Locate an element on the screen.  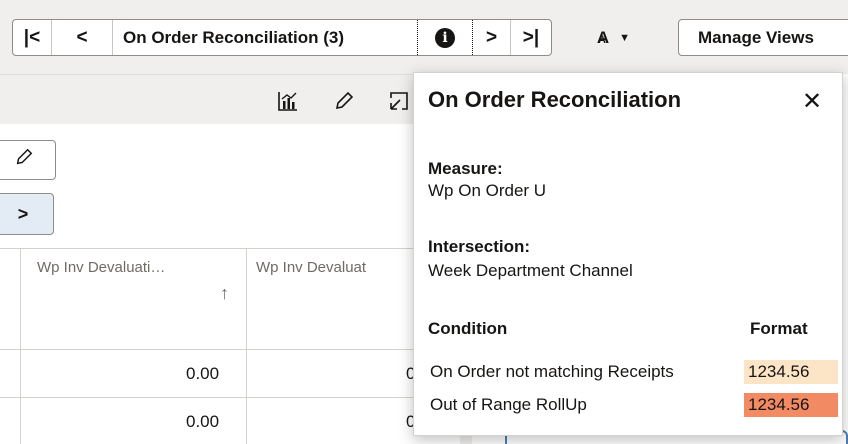
column-header-wp-inv-devaluation-2: Wp Inv Devaluat is located at coordinates (336, 267).